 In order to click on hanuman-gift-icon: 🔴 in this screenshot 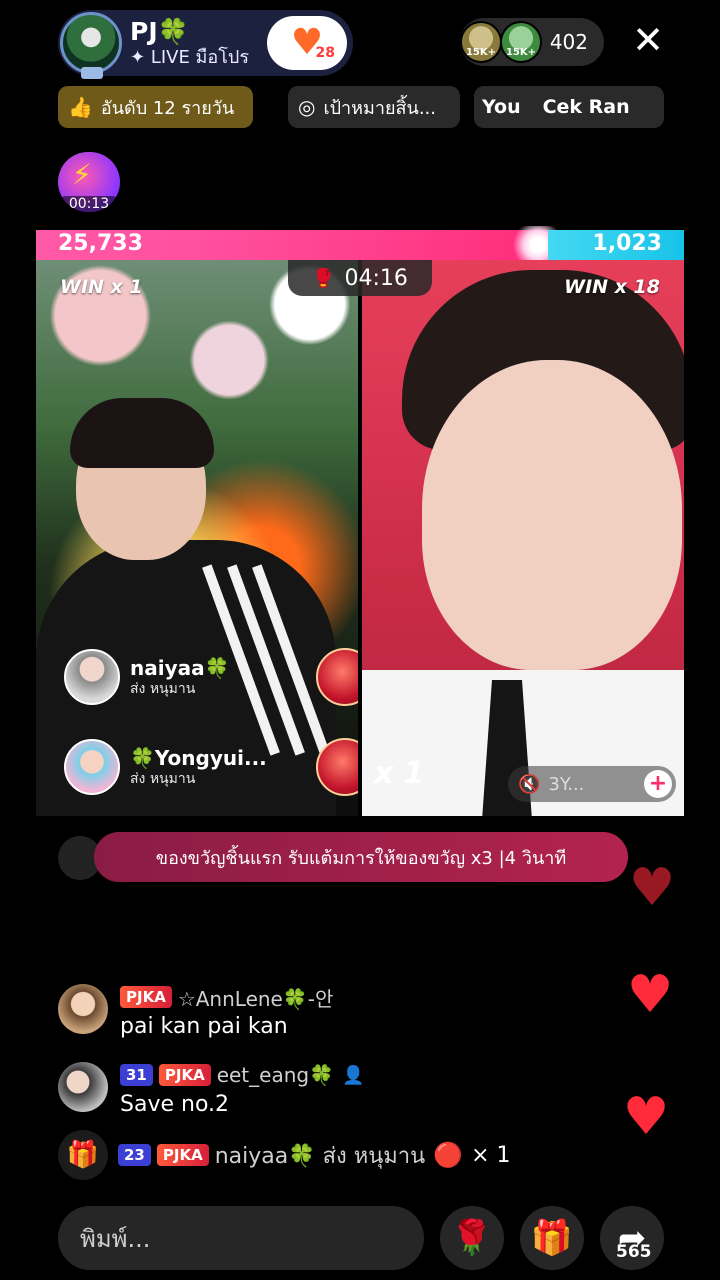, I will do `click(448, 1155)`.